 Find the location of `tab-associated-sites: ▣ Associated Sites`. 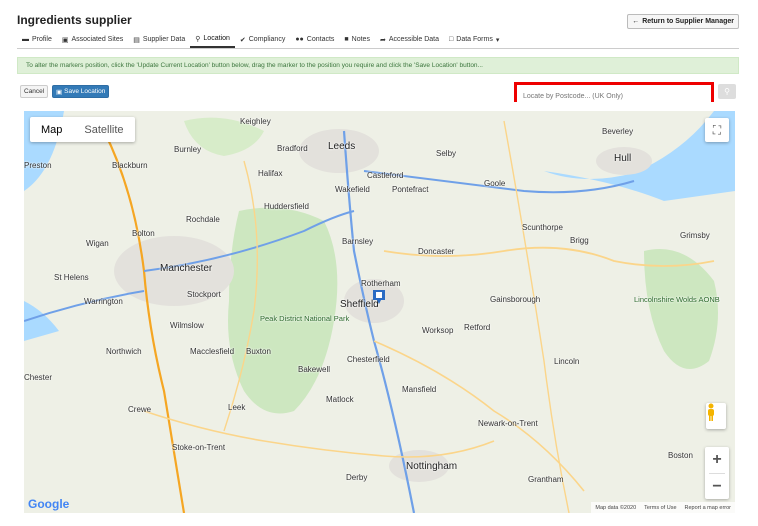

tab-associated-sites: ▣ Associated Sites is located at coordinates (92, 39).